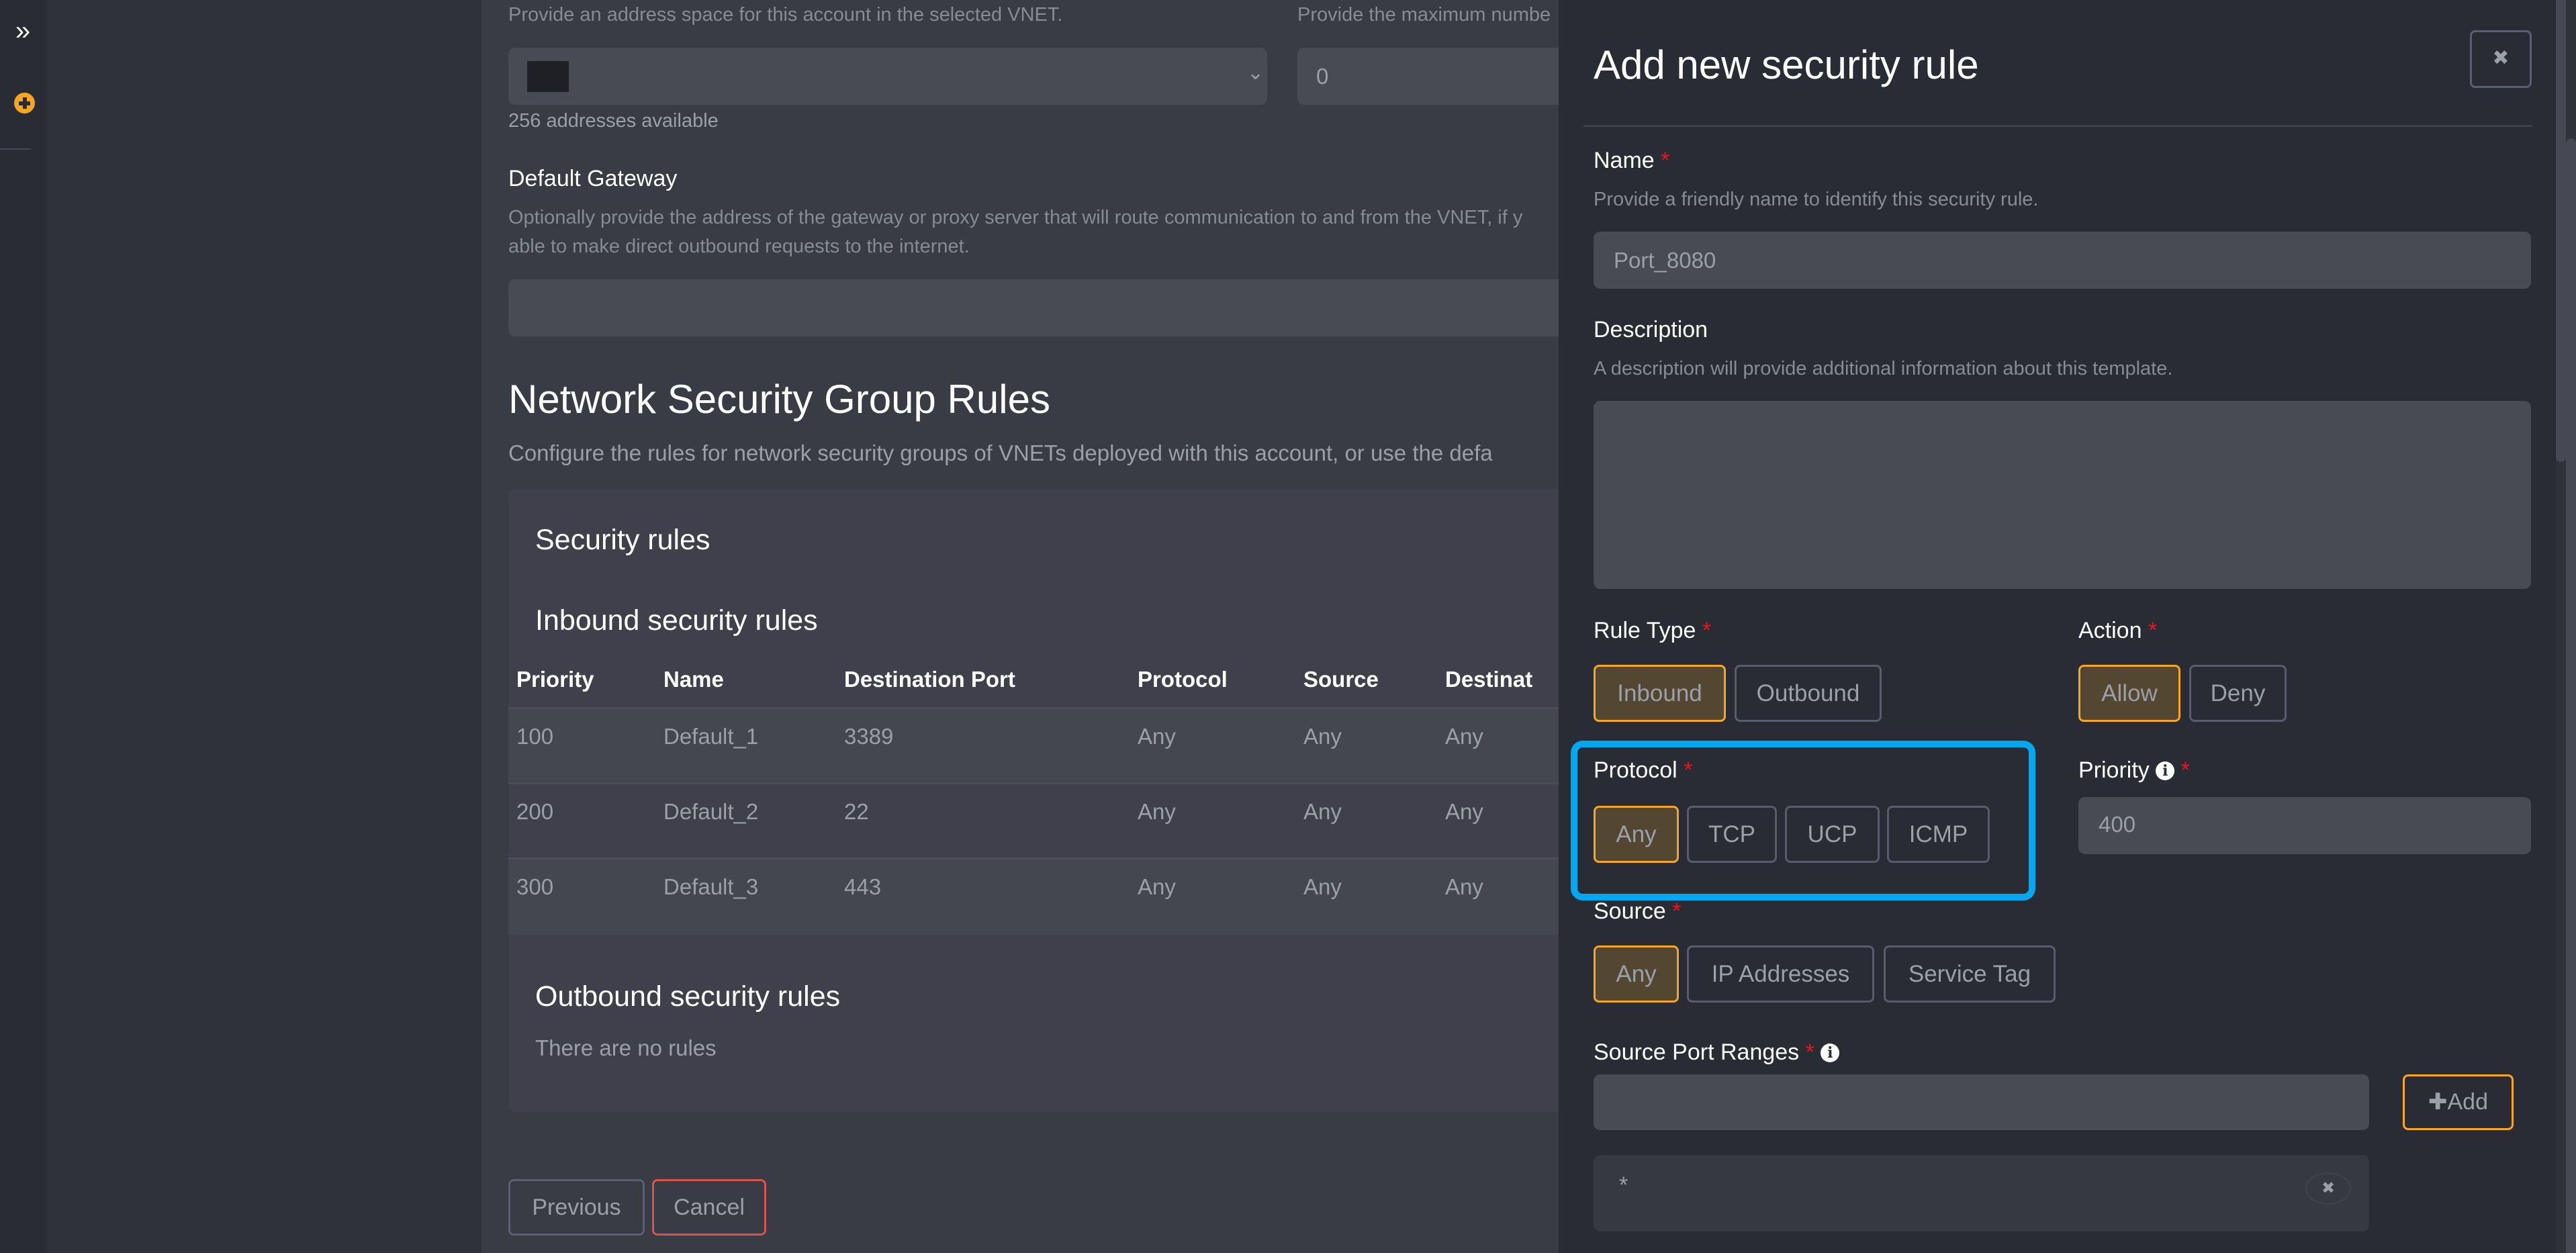  I want to click on cell-port: 3389, so click(869, 736).